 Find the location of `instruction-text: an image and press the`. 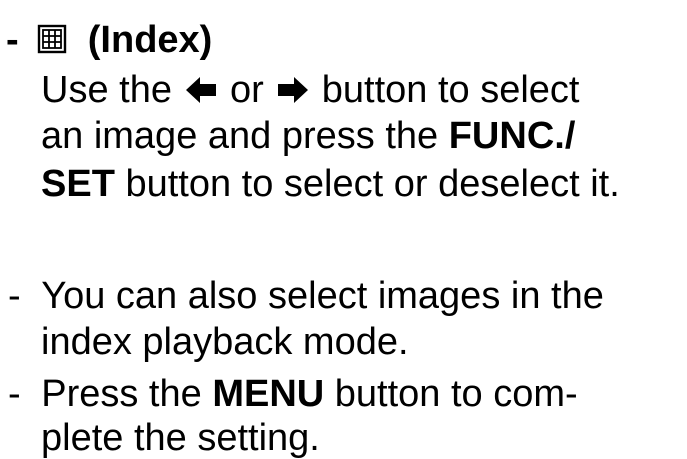

instruction-text: an image and press the is located at coordinates (240, 136).